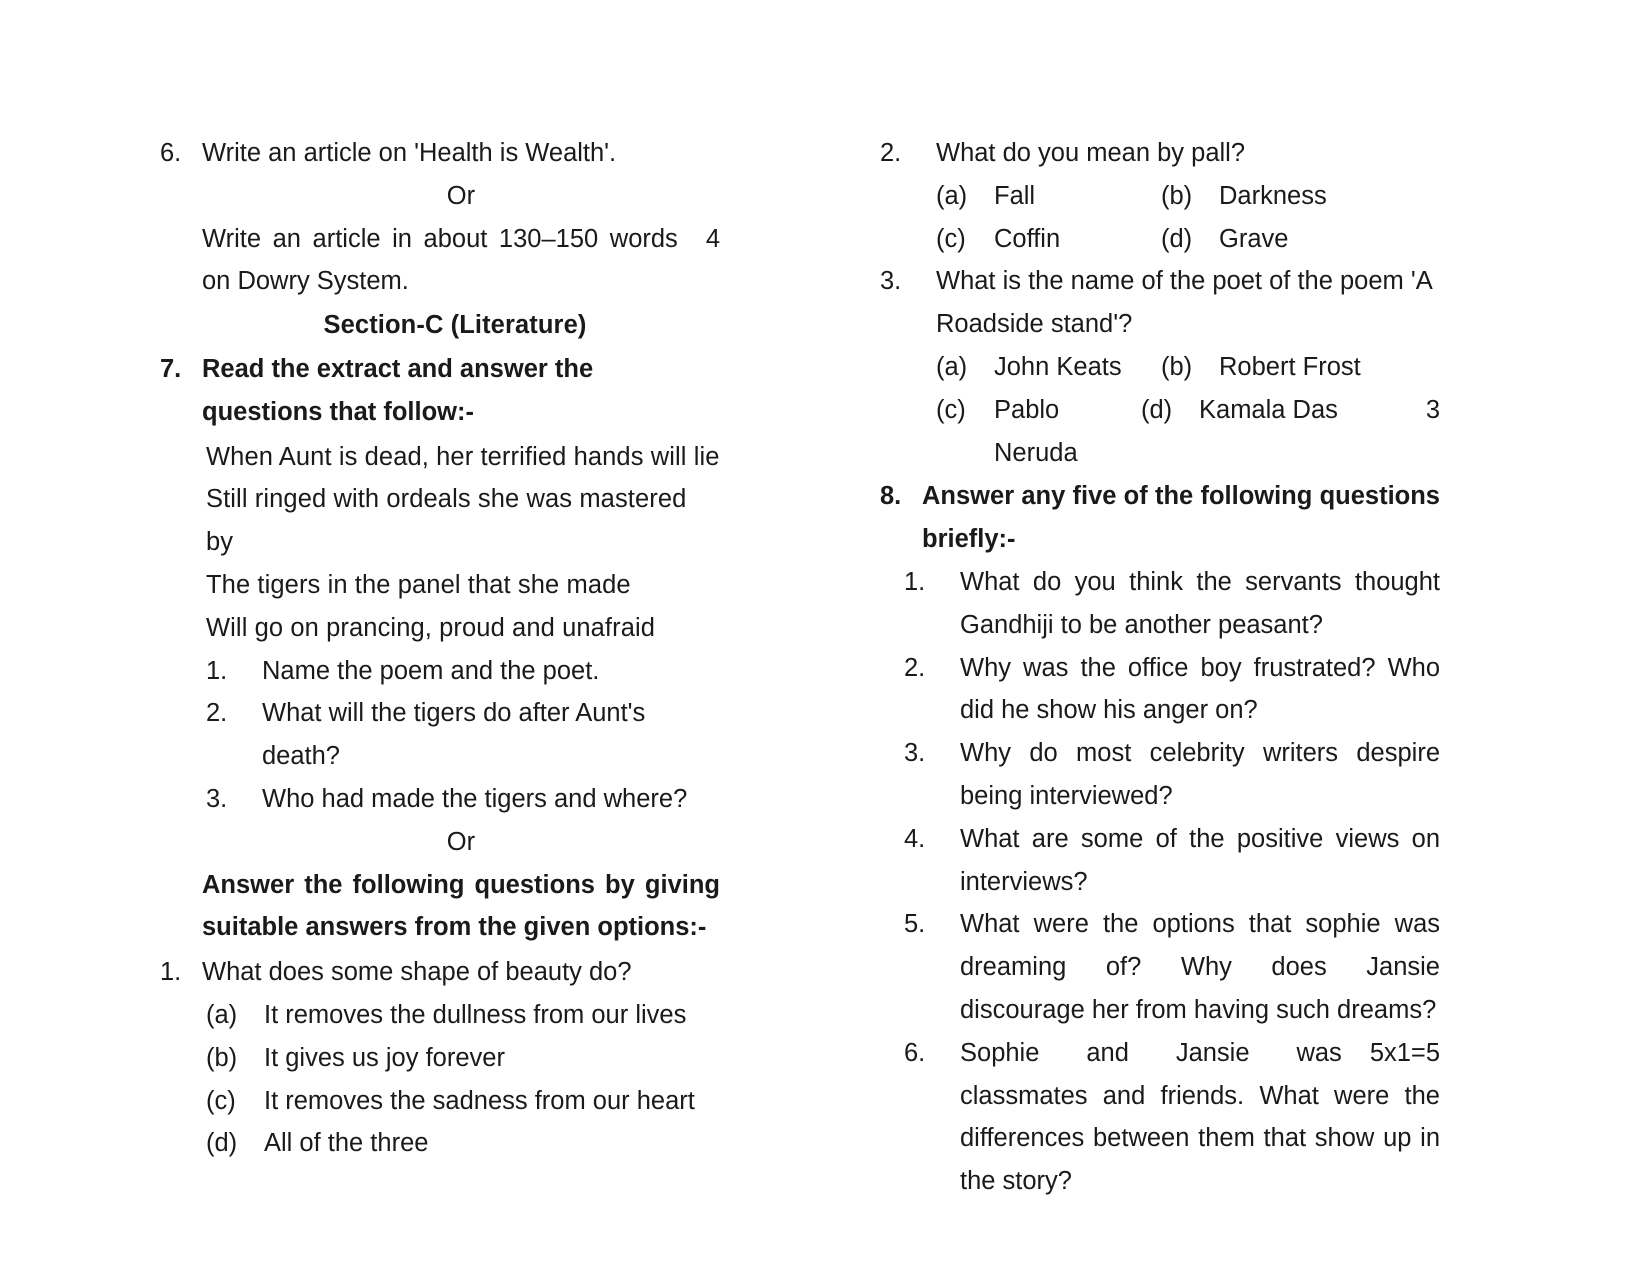 The height and width of the screenshot is (1275, 1651). Describe the element at coordinates (891, 153) in the screenshot. I see `mcq-2-number: 2.` at that location.